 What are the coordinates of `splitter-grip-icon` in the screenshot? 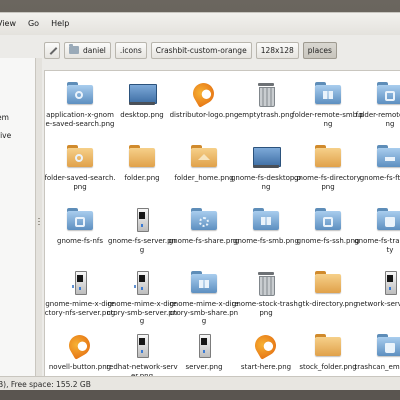 It's located at (39, 222).